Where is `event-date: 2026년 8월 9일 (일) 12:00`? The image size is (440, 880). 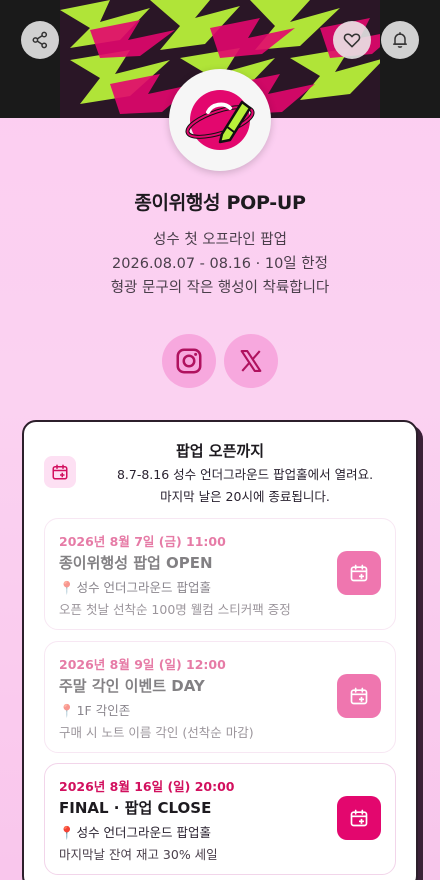
event-date: 2026년 8월 9일 (일) 12:00 is located at coordinates (142, 664).